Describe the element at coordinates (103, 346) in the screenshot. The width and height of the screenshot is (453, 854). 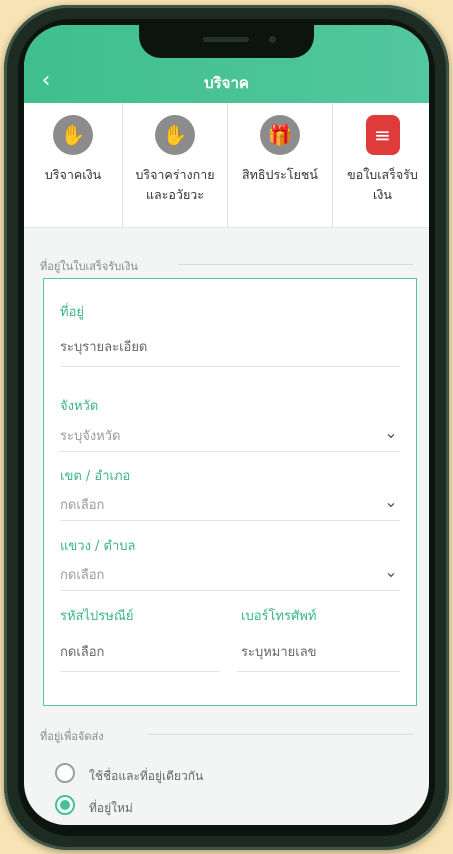
I see `address-field: ระบุรายละเอียด` at that location.